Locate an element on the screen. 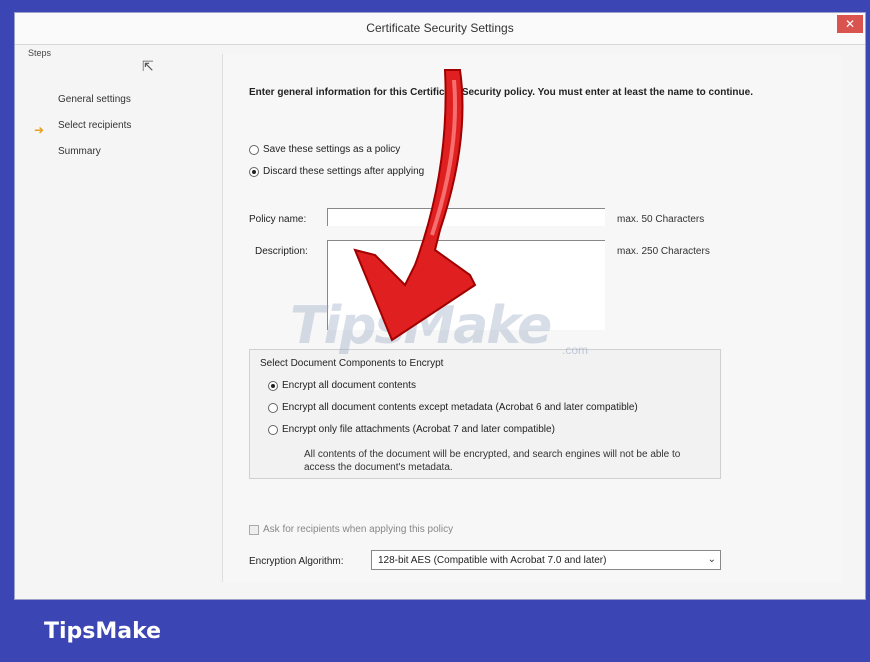 Image resolution: width=870 pixels, height=662 pixels. save-policy-radio is located at coordinates (254, 149).